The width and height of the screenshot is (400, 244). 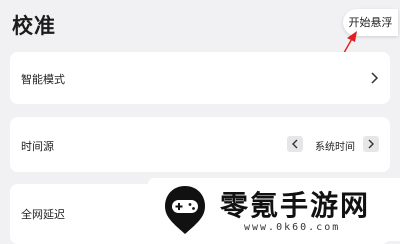 I want to click on chevron-left-icon, so click(x=295, y=144).